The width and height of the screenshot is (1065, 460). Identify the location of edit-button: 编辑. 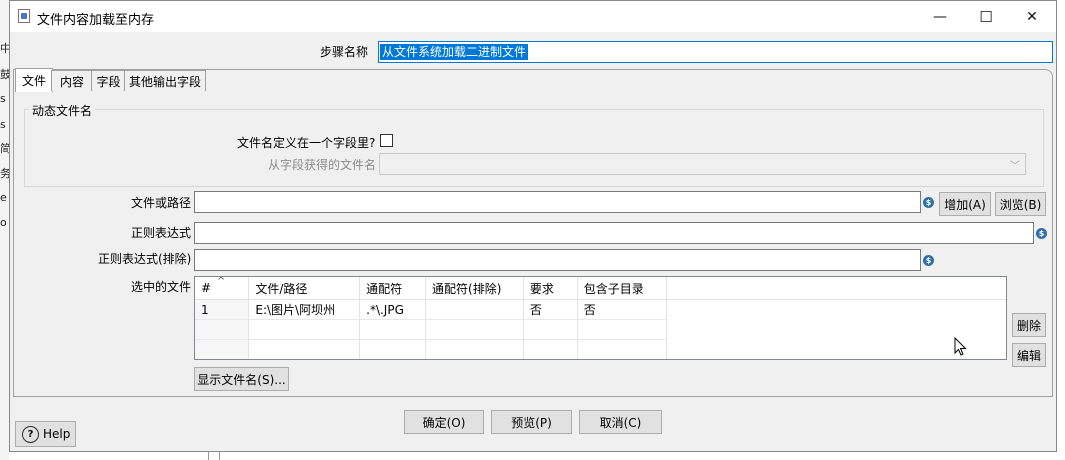
(1029, 355).